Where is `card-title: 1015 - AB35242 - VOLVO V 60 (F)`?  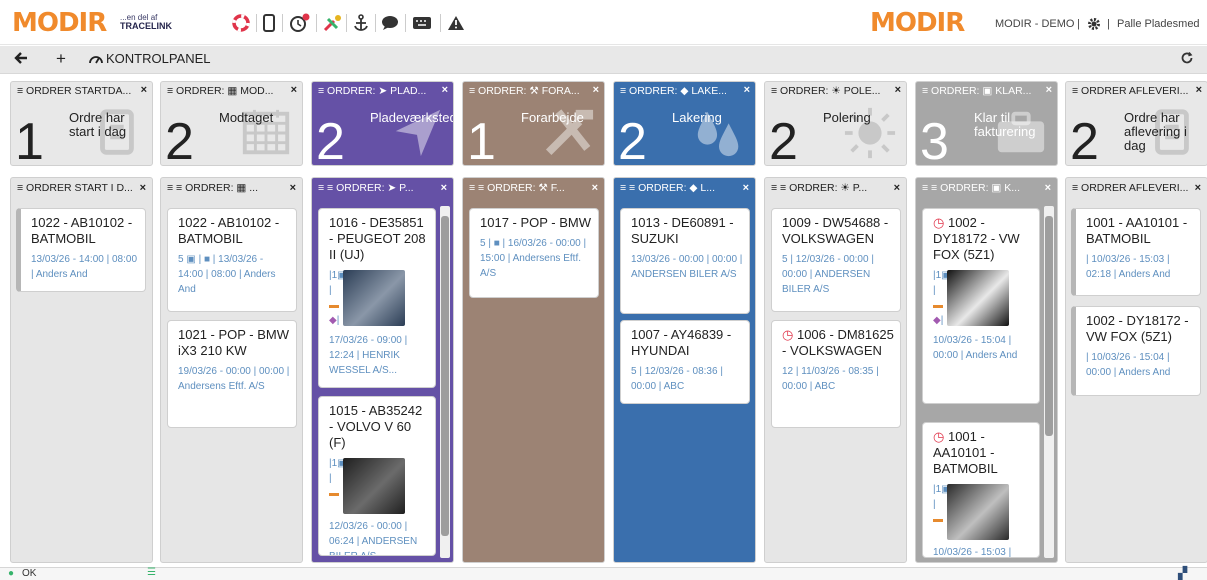
card-title: 1015 - AB35242 - VOLVO V 60 (F) is located at coordinates (376, 426).